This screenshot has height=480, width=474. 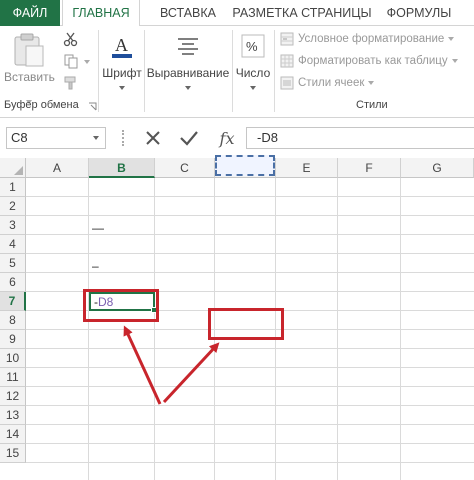 I want to click on format-as-table-label: Форматировать как таблицу, so click(x=373, y=61).